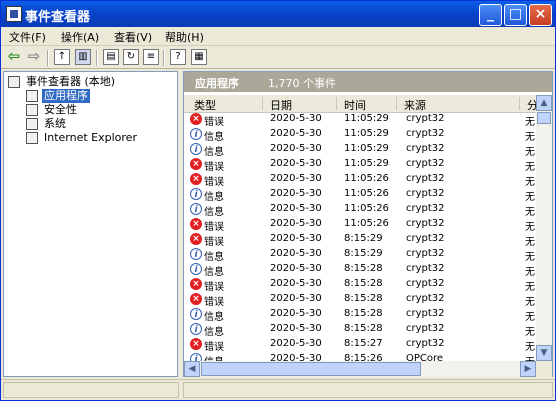 The height and width of the screenshot is (401, 556). What do you see at coordinates (111, 57) in the screenshot?
I see `properties-icon: ▤` at bounding box center [111, 57].